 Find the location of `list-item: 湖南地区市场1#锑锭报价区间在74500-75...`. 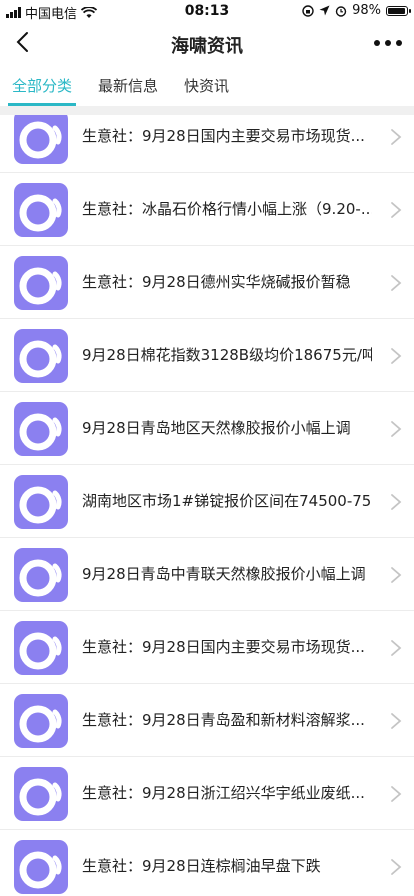

list-item: 湖南地区市场1#锑锭报价区间在74500-75... is located at coordinates (207, 501).